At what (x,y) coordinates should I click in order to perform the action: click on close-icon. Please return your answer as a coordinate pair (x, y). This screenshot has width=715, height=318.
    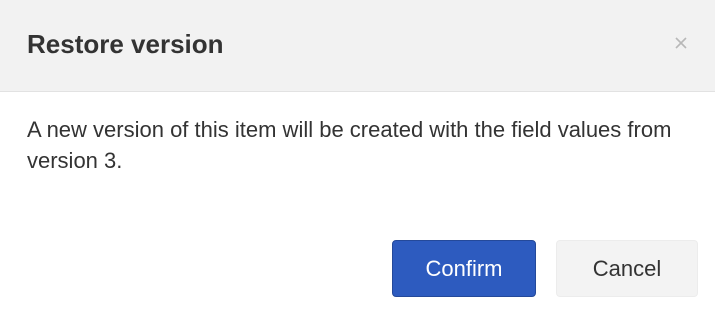
    Looking at the image, I should click on (681, 43).